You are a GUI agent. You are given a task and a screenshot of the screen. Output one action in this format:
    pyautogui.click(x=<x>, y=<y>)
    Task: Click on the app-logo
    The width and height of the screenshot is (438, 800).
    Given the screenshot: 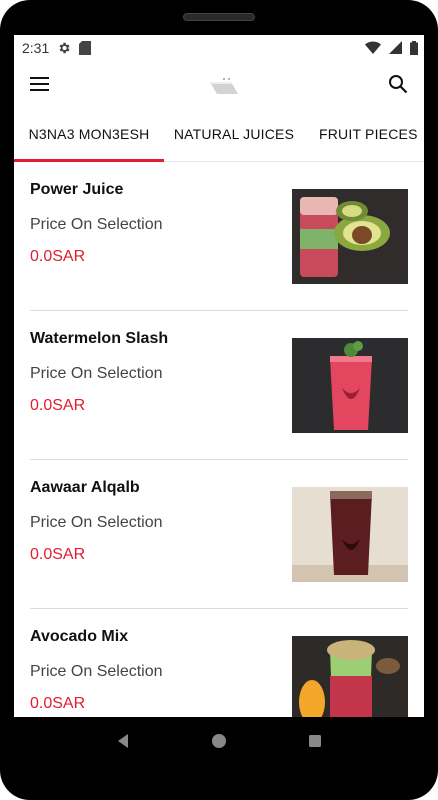 What is the action you would take?
    pyautogui.click(x=224, y=86)
    